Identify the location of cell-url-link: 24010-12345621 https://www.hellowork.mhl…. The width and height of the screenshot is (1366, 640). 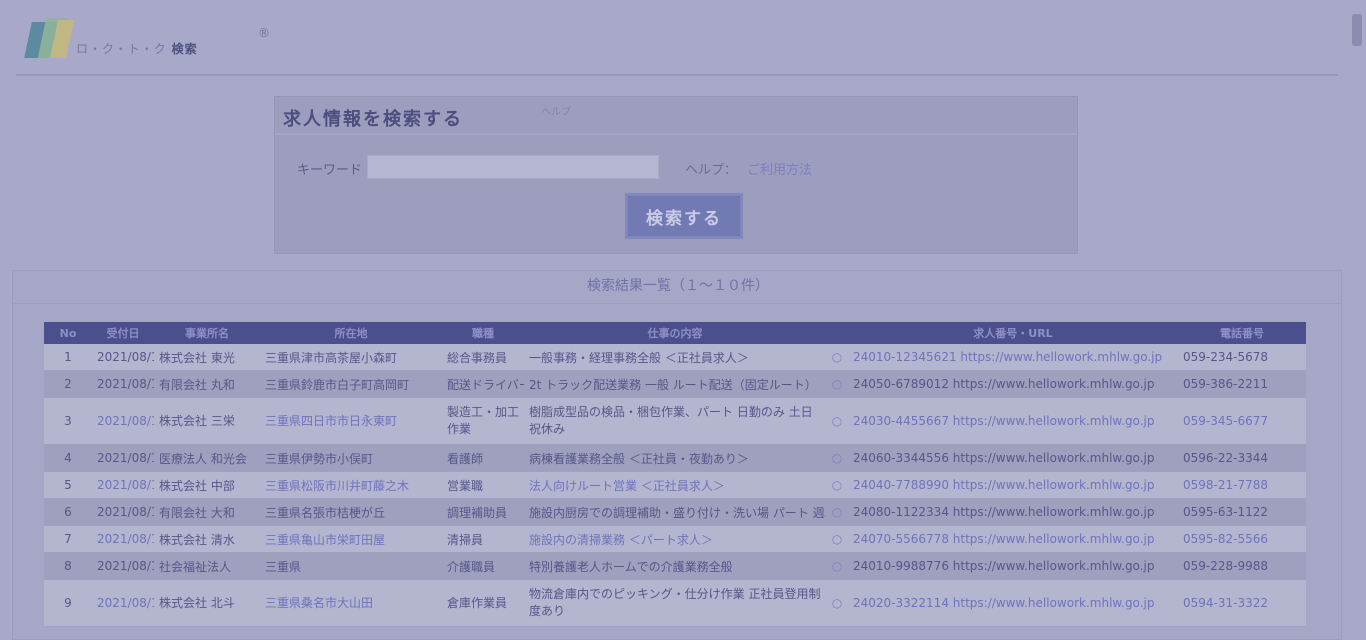
(1013, 357).